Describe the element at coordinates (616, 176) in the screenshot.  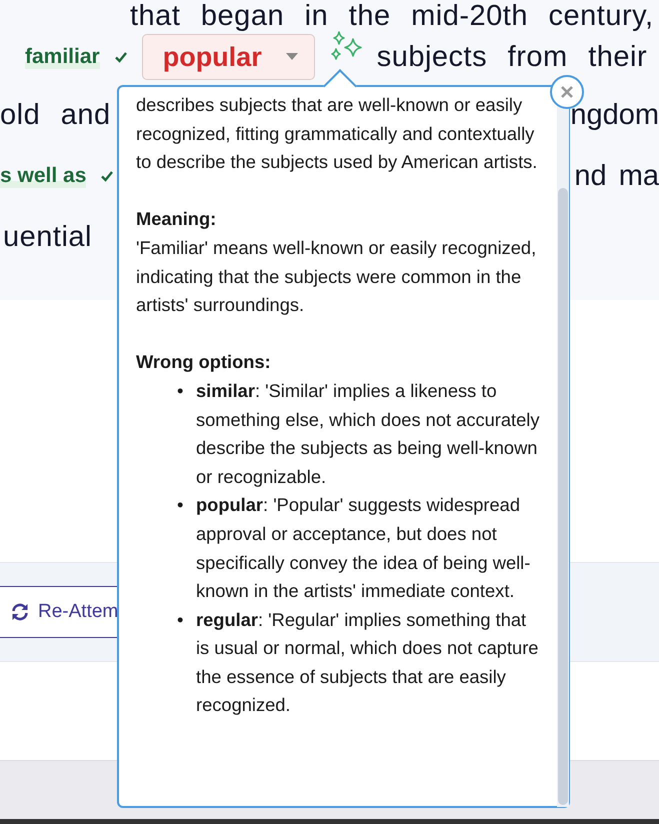
I see `passage-text: nd ma` at that location.